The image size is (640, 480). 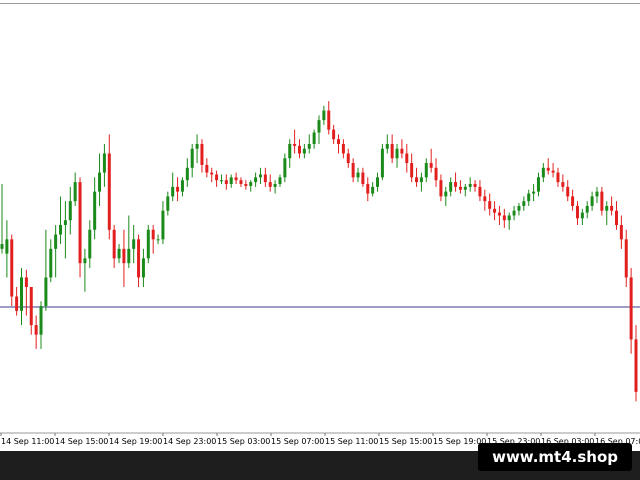 What do you see at coordinates (405, 441) in the screenshot?
I see `time-axis-label: 15 Sep 15:00` at bounding box center [405, 441].